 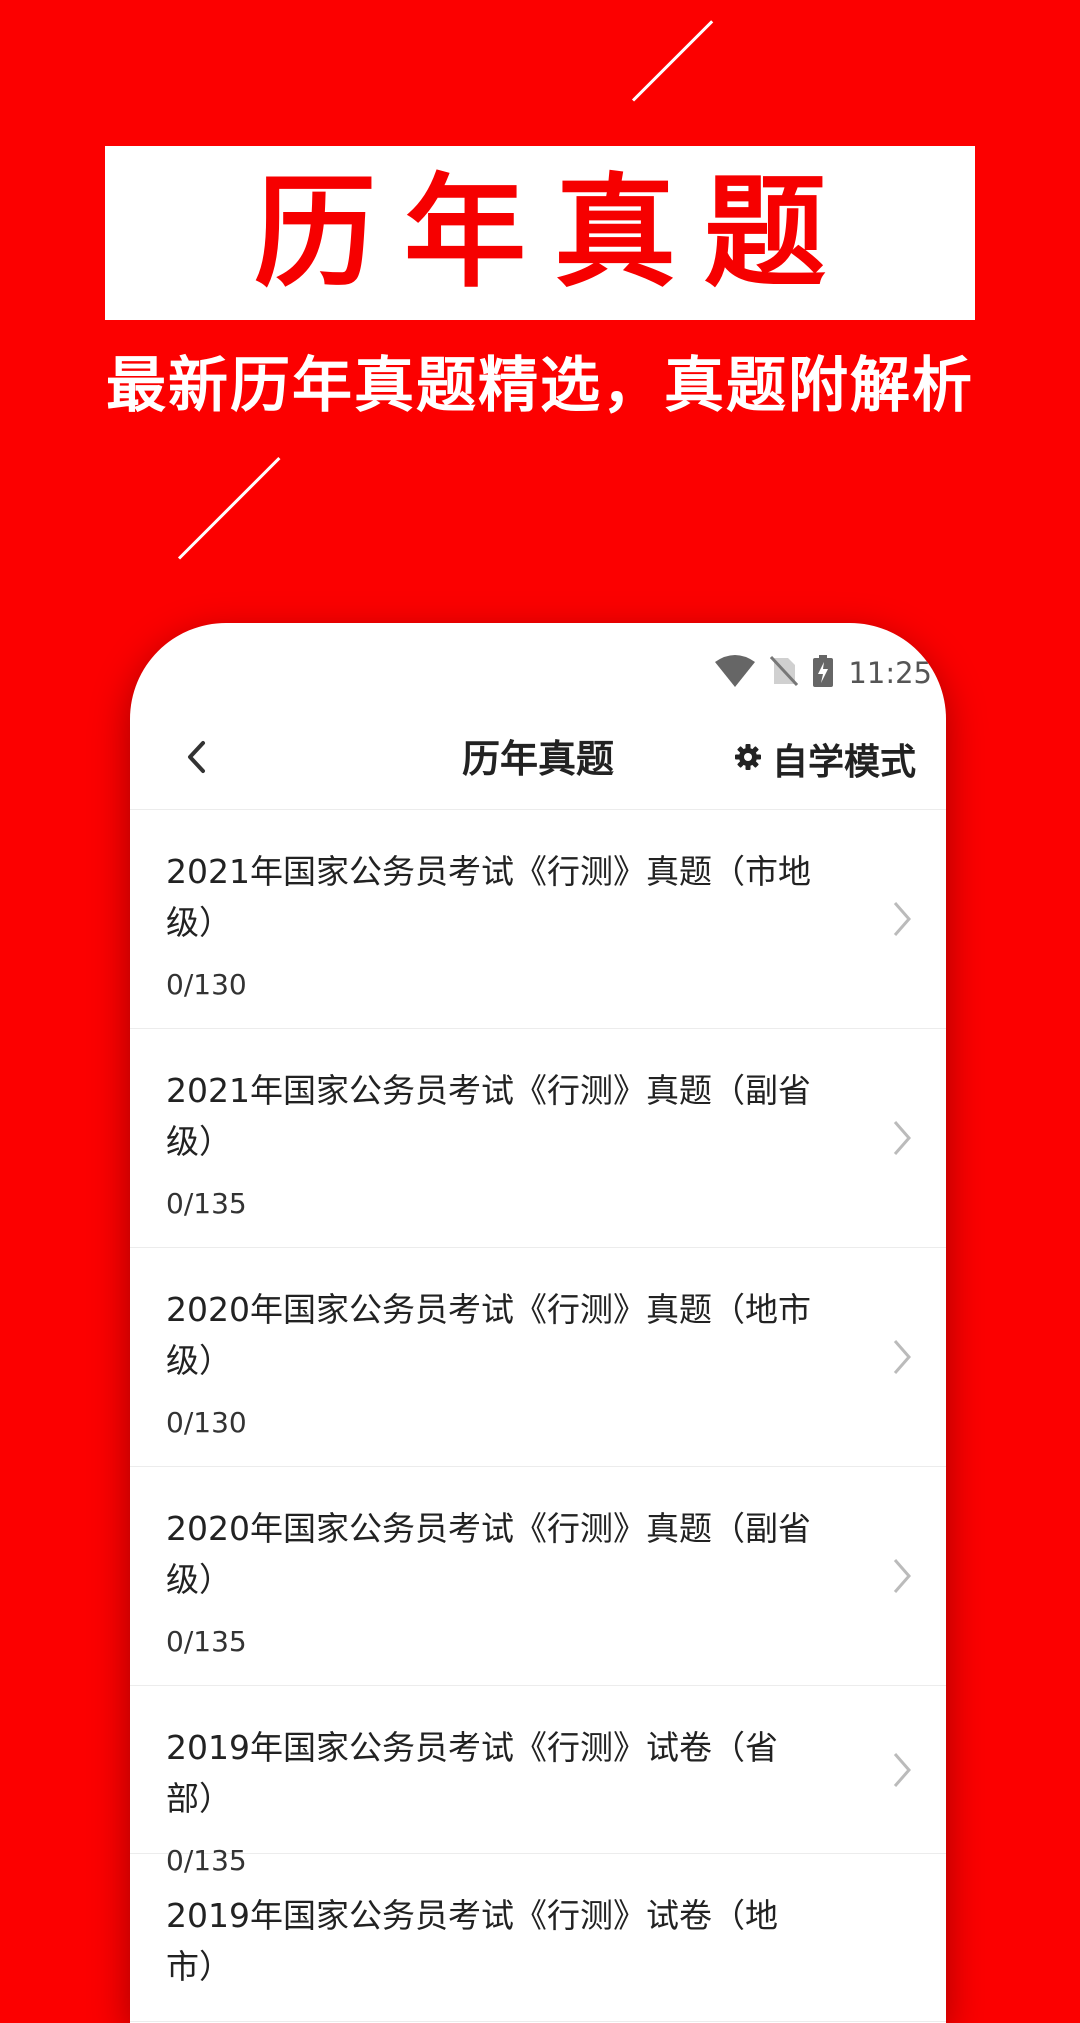 What do you see at coordinates (554, 233) in the screenshot?
I see `hero-title: 历年真题` at bounding box center [554, 233].